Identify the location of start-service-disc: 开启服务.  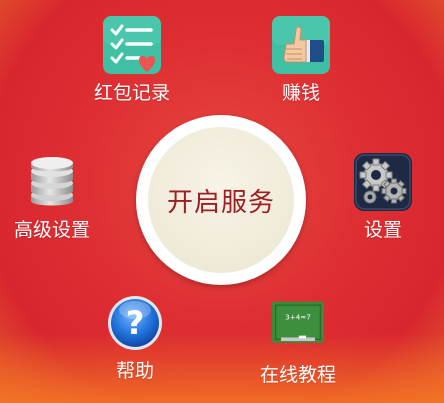
(221, 200).